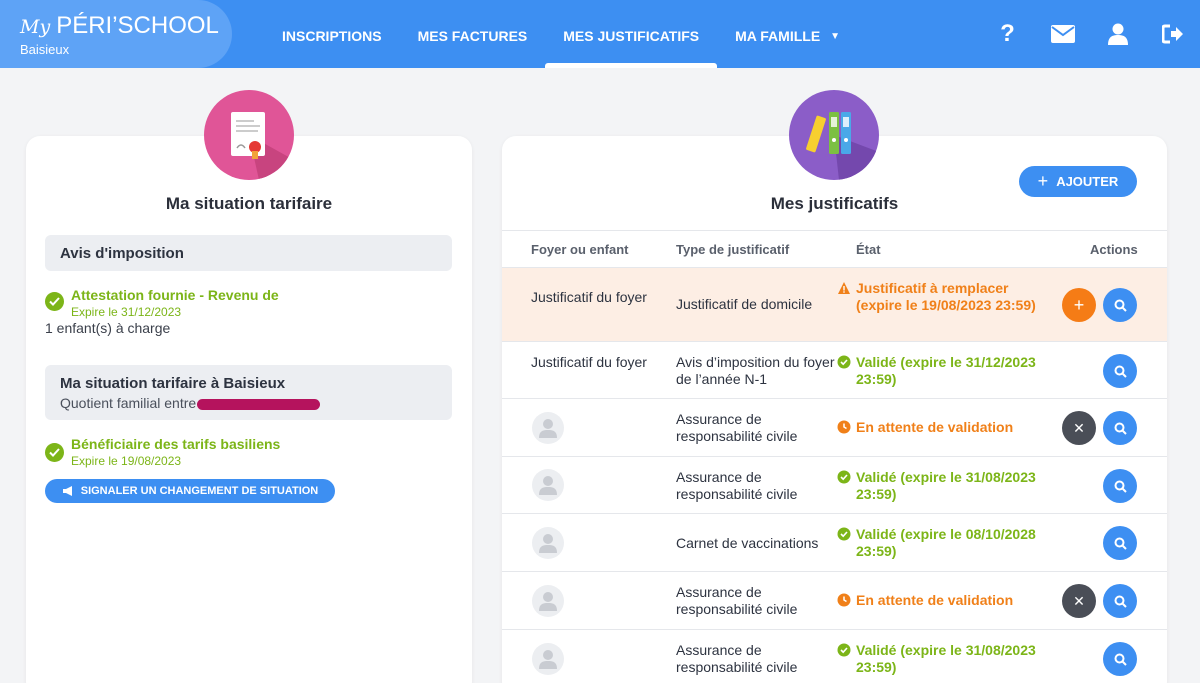 The width and height of the screenshot is (1200, 683). Describe the element at coordinates (173, 383) in the screenshot. I see `section-title: Ma situation tarifaire à Baisieux` at that location.